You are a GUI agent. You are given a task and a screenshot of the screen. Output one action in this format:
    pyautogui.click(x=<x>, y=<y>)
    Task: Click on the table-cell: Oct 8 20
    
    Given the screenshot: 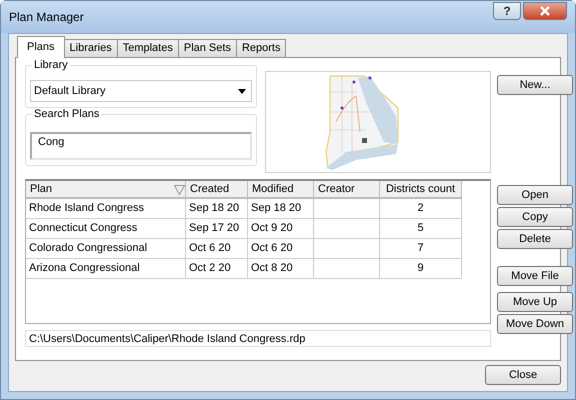 What is the action you would take?
    pyautogui.click(x=281, y=269)
    